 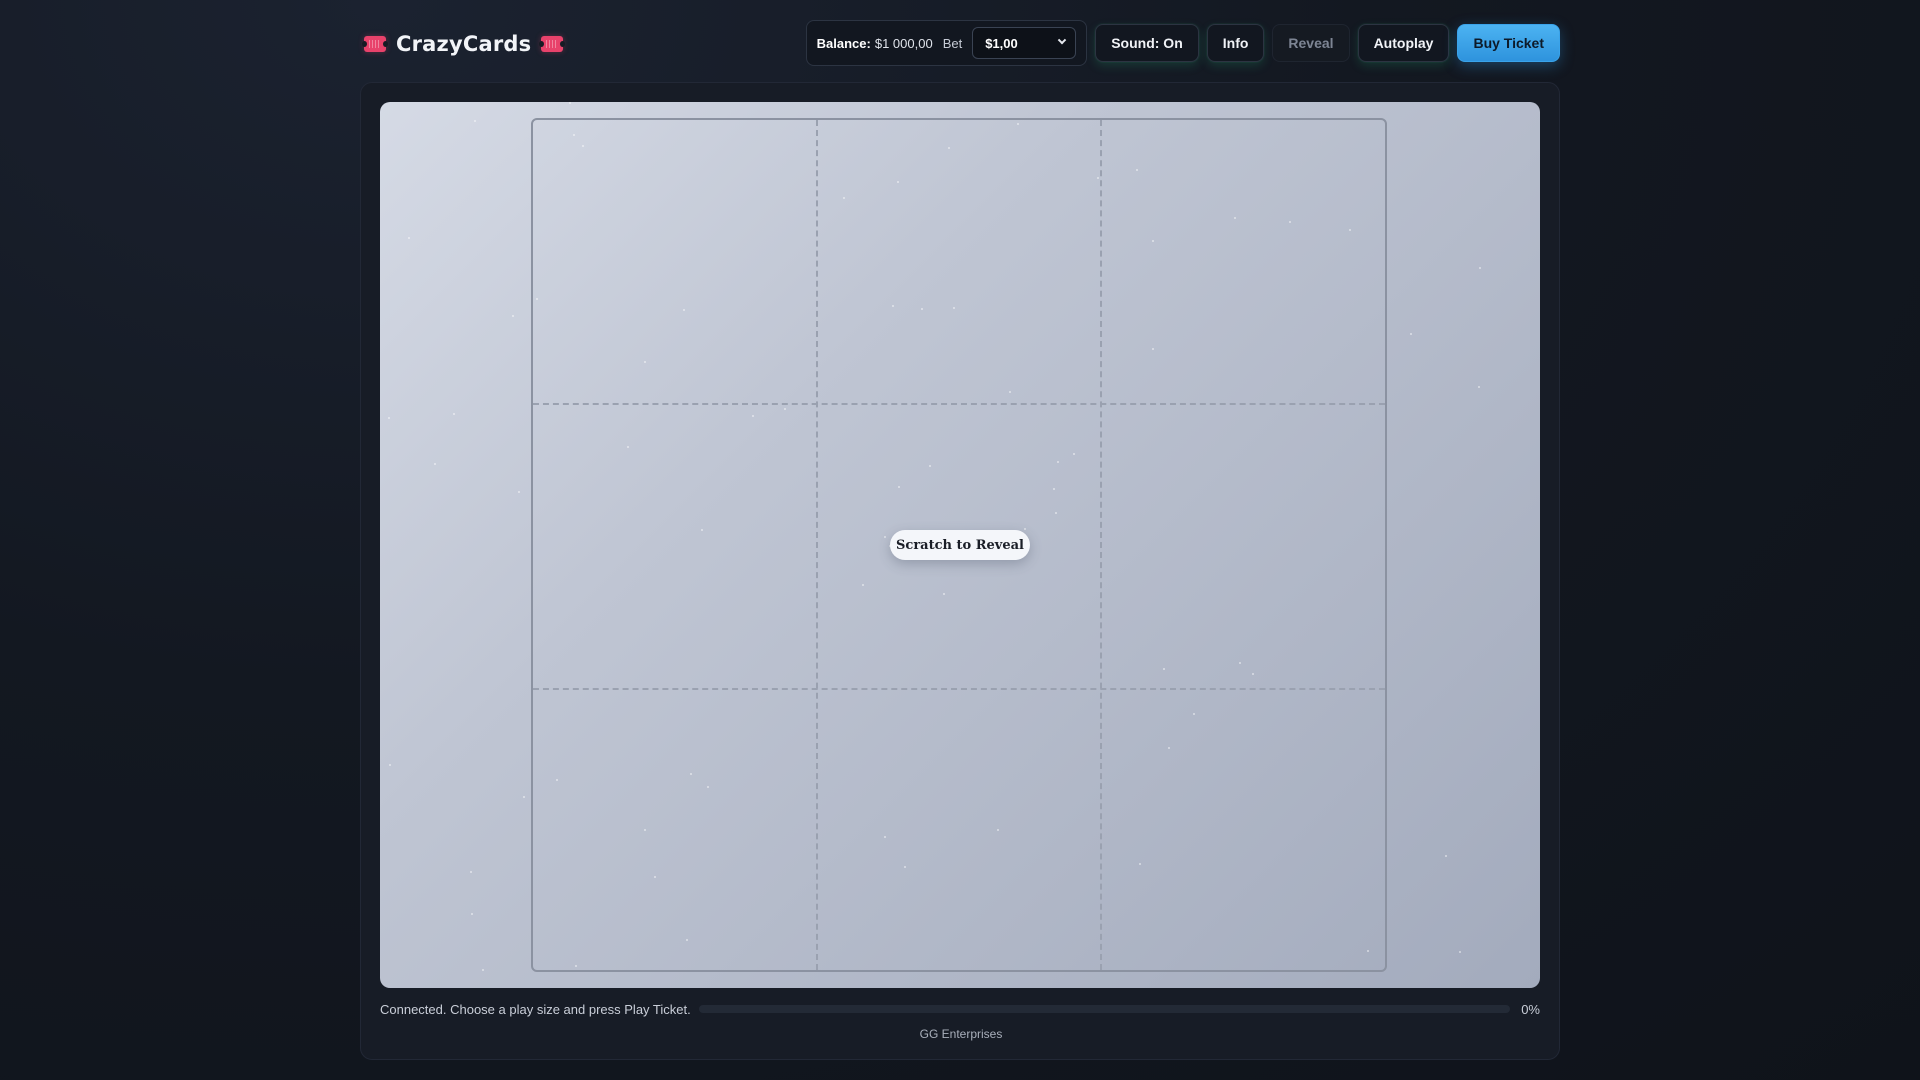 What do you see at coordinates (843, 43) in the screenshot?
I see `balance-label: Balance:` at bounding box center [843, 43].